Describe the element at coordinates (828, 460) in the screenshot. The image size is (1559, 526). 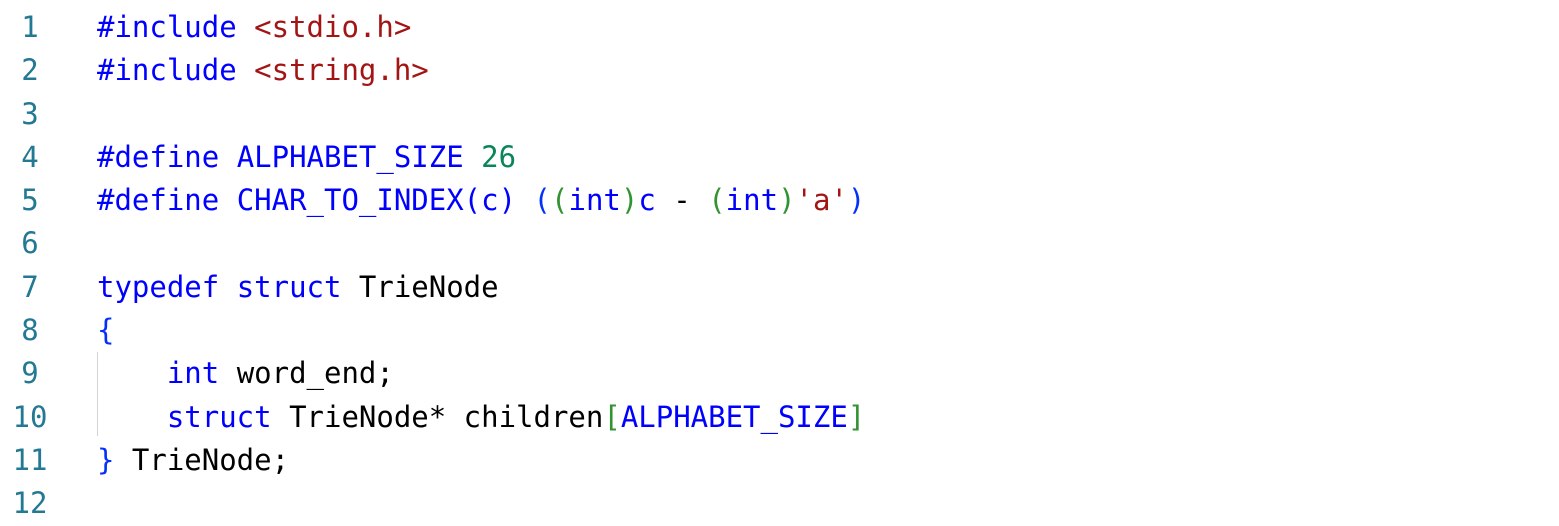
I see `code-line-11: } TrieNode;` at that location.